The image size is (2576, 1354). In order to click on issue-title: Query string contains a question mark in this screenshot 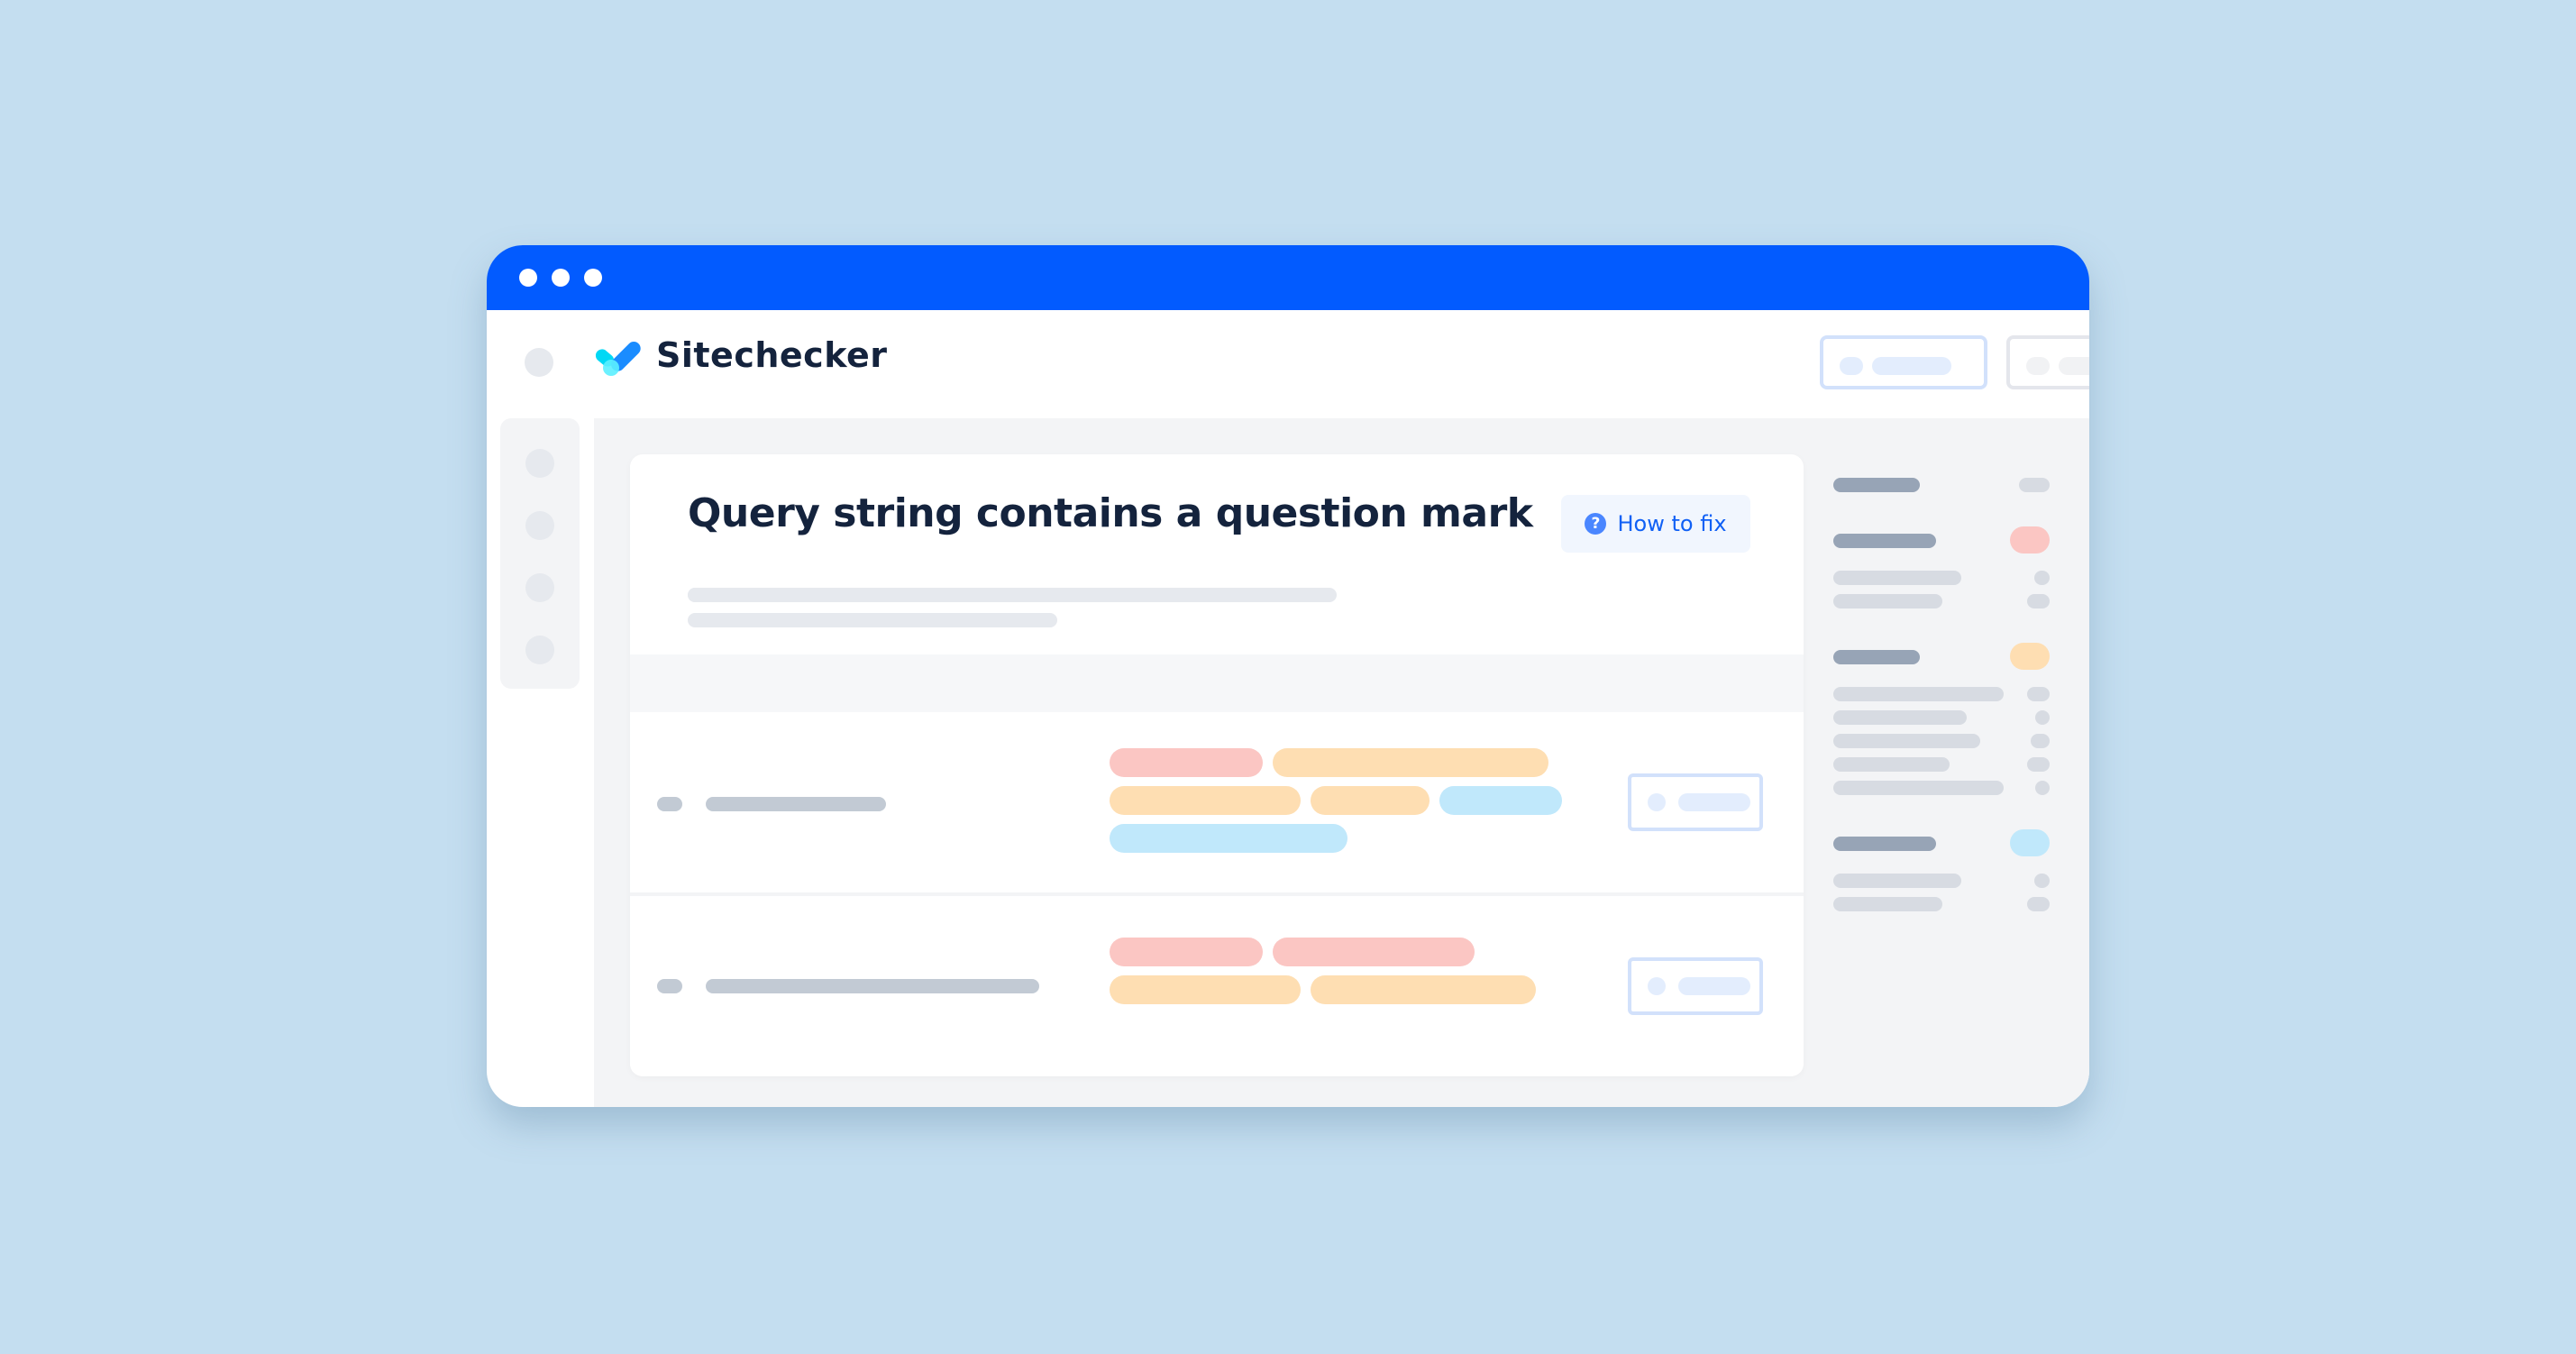, I will do `click(1110, 513)`.